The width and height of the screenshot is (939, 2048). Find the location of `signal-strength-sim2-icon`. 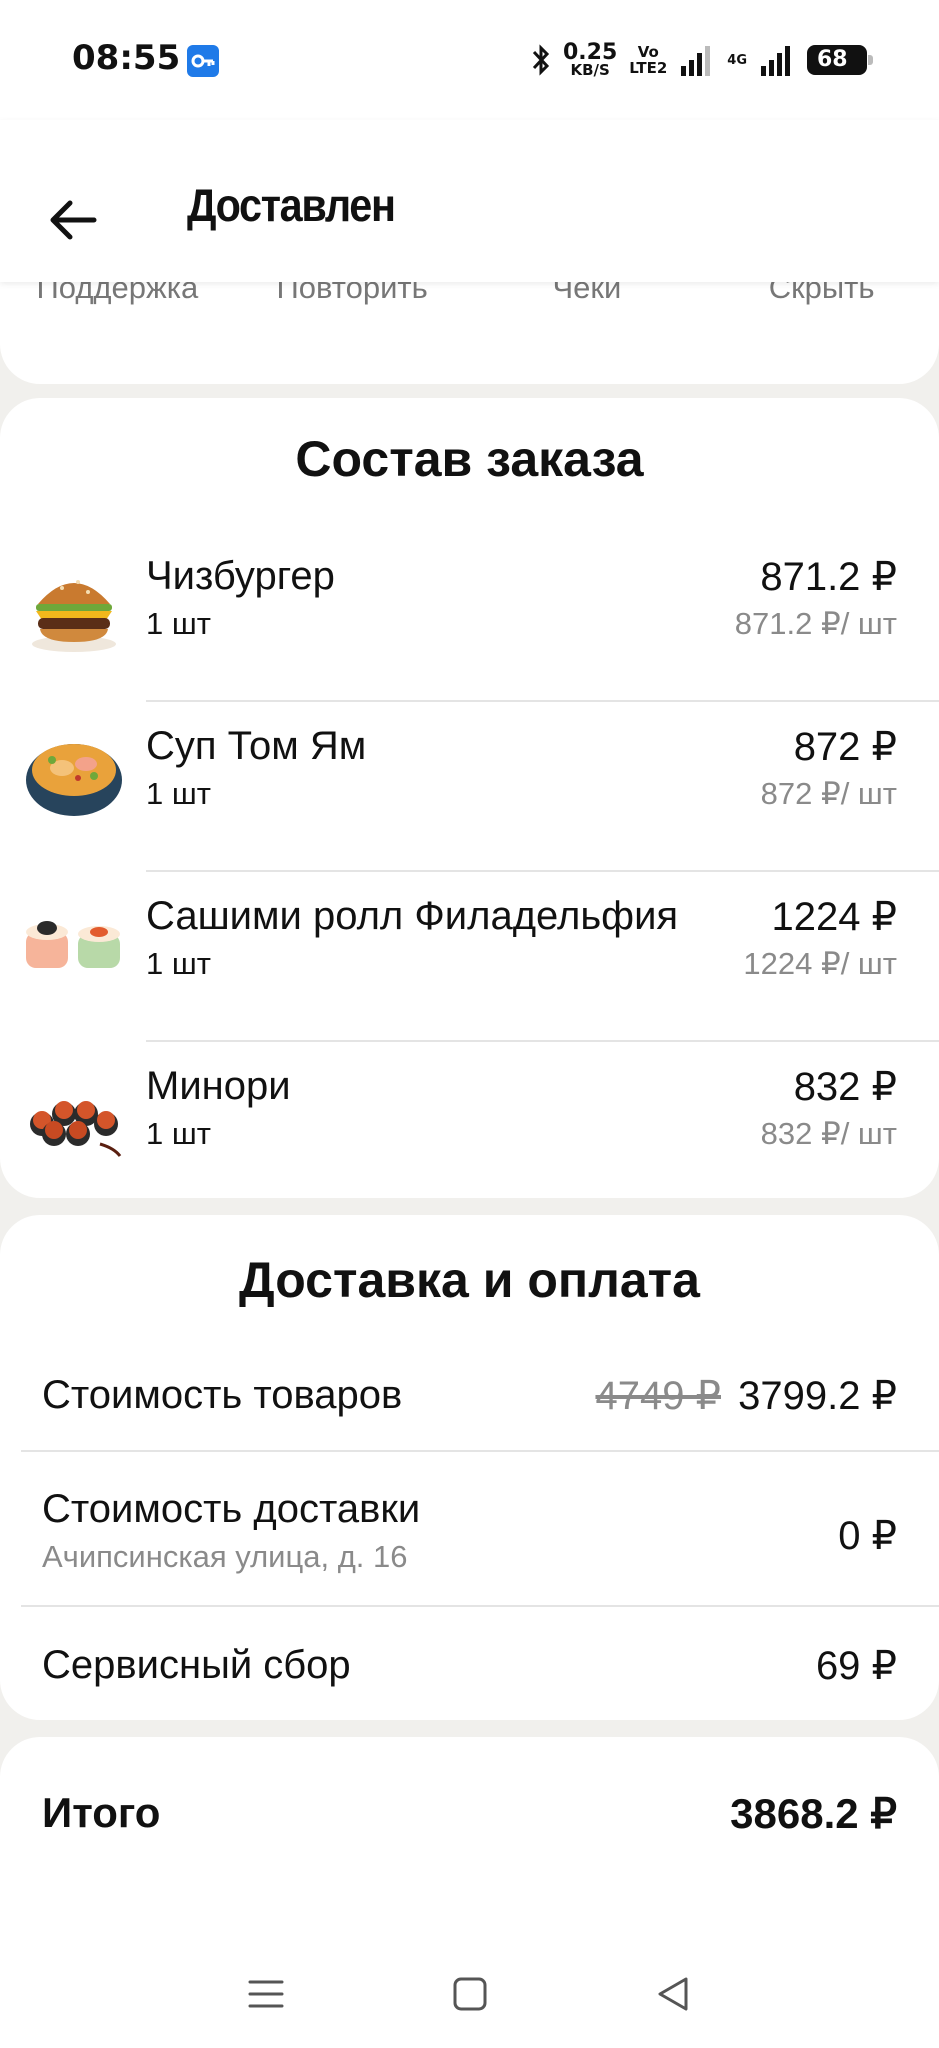

signal-strength-sim2-icon is located at coordinates (775, 61).